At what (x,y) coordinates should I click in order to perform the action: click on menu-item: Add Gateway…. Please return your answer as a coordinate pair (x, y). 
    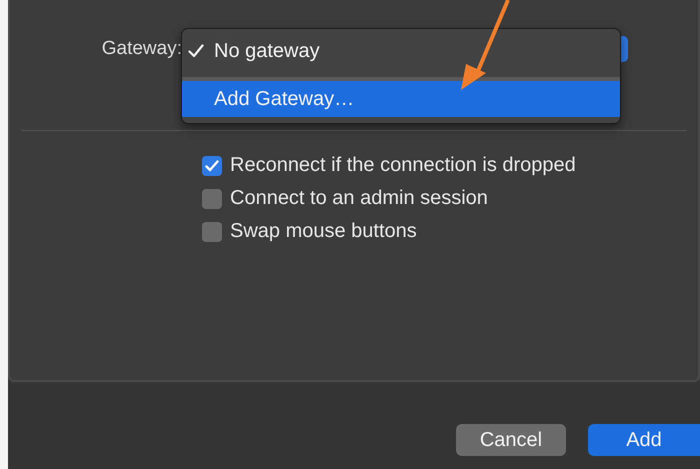
    Looking at the image, I should click on (401, 97).